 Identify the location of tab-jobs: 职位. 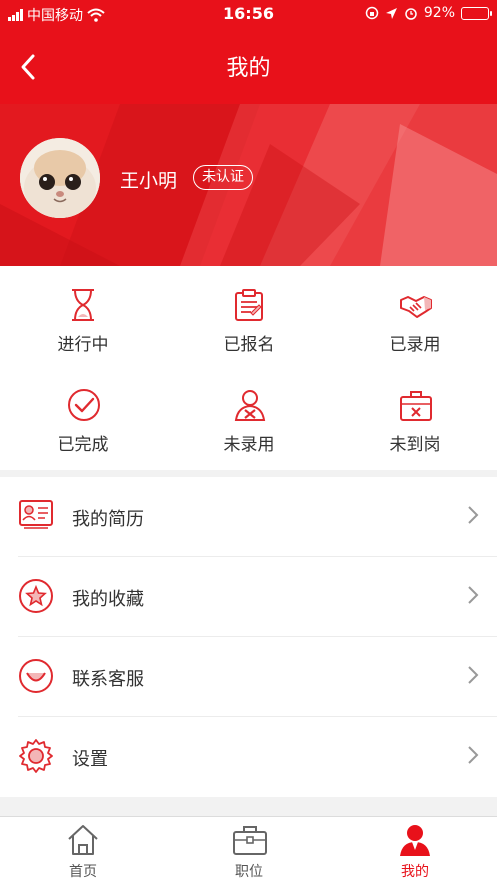
(249, 850).